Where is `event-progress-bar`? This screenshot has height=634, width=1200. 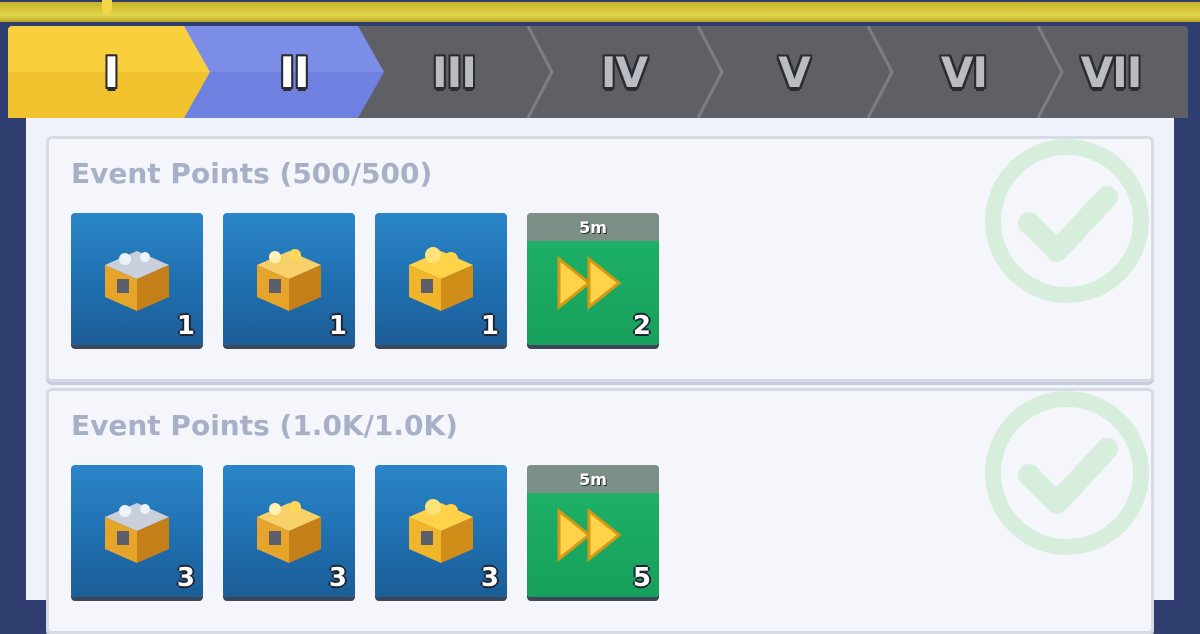
event-progress-bar is located at coordinates (600, 11).